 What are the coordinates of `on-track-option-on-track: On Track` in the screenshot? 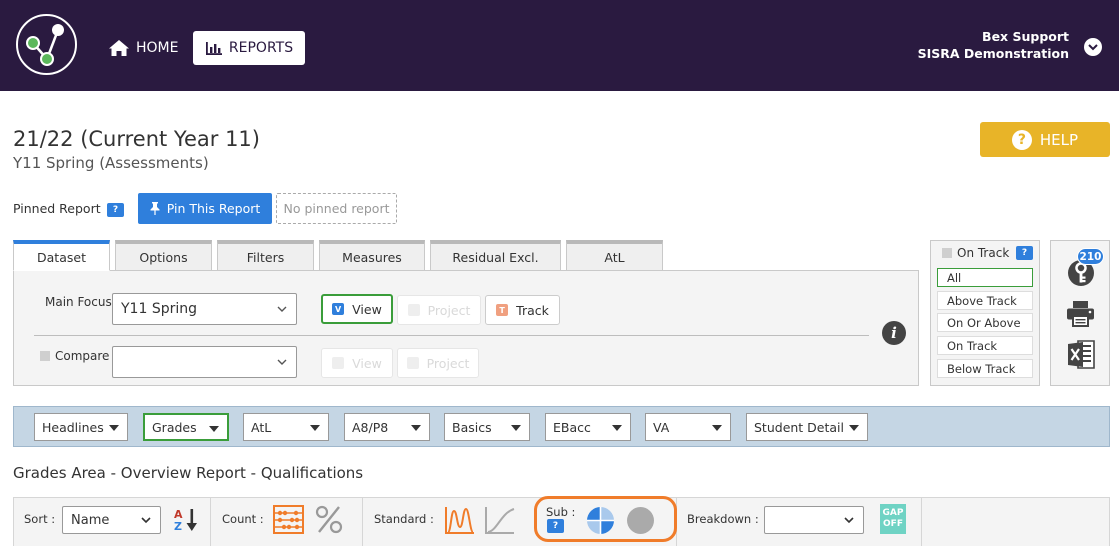 It's located at (985, 345).